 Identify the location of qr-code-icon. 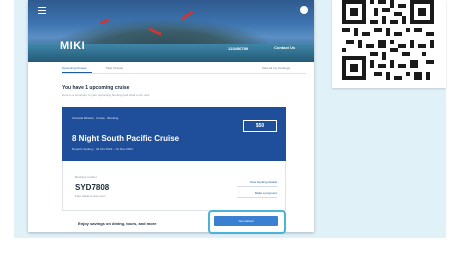
(388, 40).